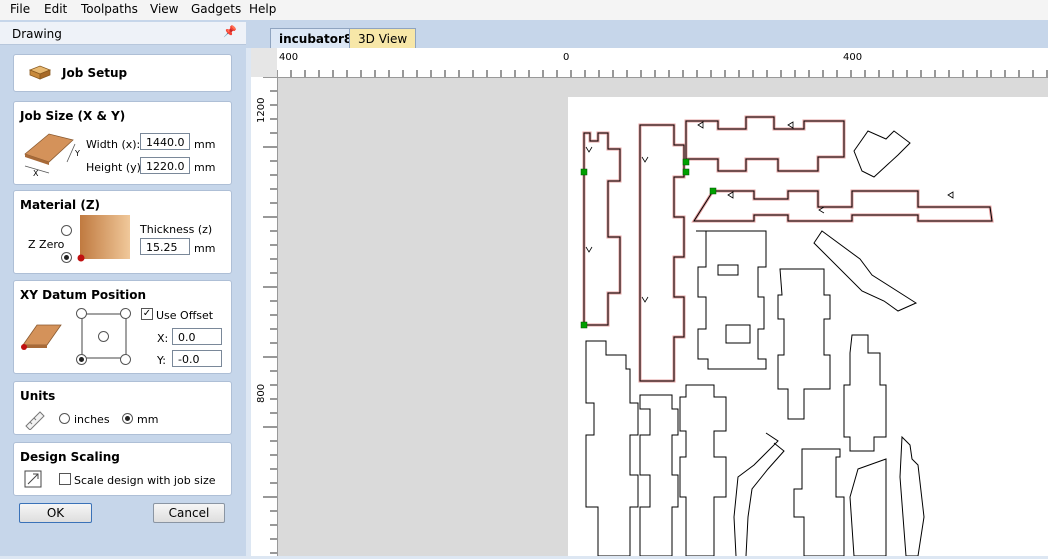 This screenshot has width=1048, height=559. Describe the element at coordinates (109, 9) in the screenshot. I see `menu-toolpaths: Toolpaths` at that location.